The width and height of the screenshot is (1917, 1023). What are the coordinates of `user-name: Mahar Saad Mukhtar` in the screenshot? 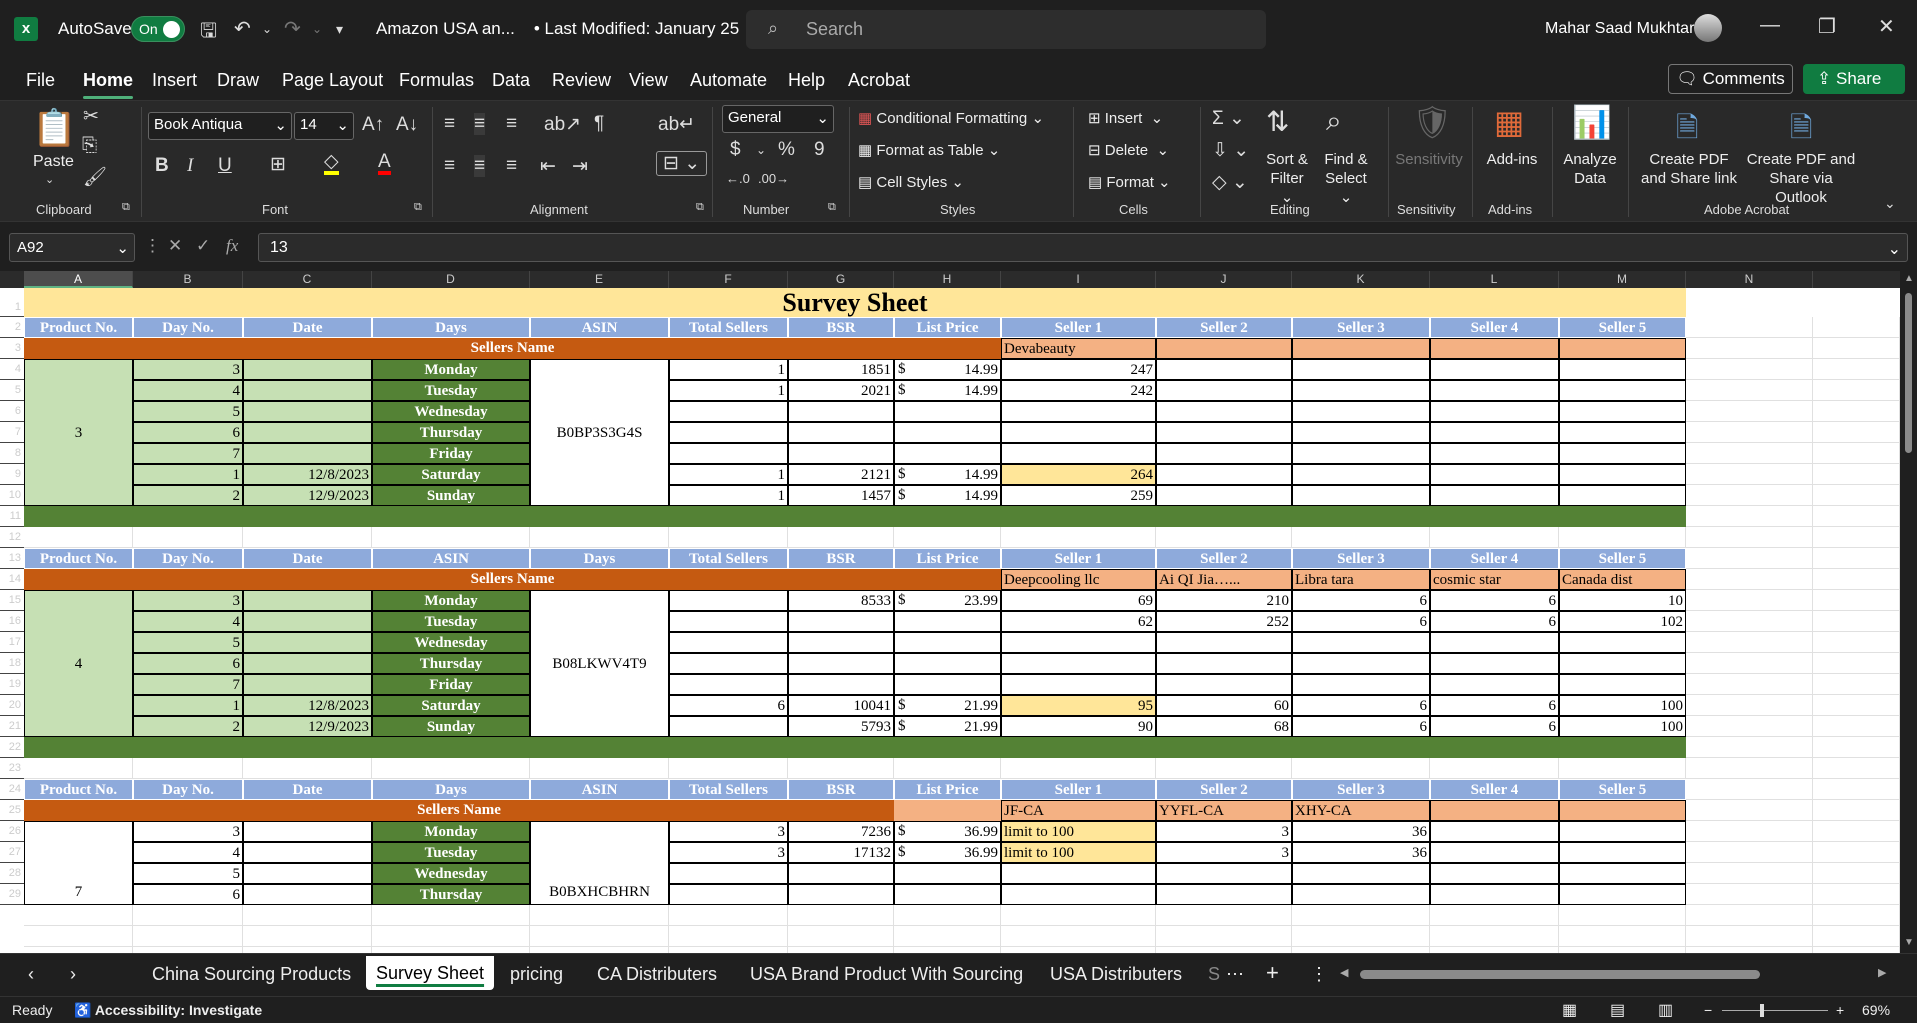 It's located at (1619, 29).